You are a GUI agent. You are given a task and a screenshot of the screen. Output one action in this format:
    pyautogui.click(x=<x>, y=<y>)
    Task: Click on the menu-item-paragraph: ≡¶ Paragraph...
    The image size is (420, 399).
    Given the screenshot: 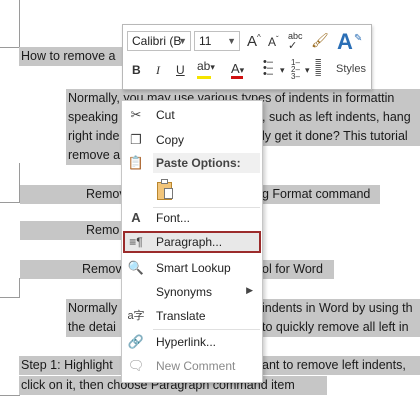 What is the action you would take?
    pyautogui.click(x=192, y=242)
    